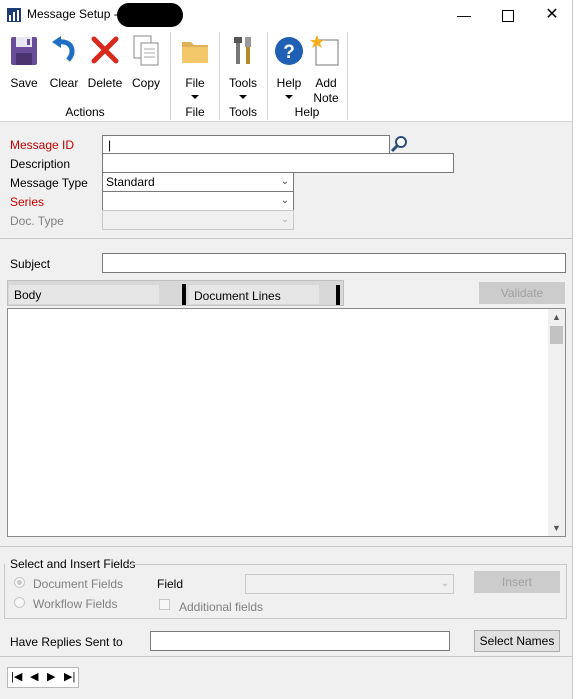 Image resolution: width=581 pixels, height=699 pixels. I want to click on add-note-button: Add Note, so click(326, 70).